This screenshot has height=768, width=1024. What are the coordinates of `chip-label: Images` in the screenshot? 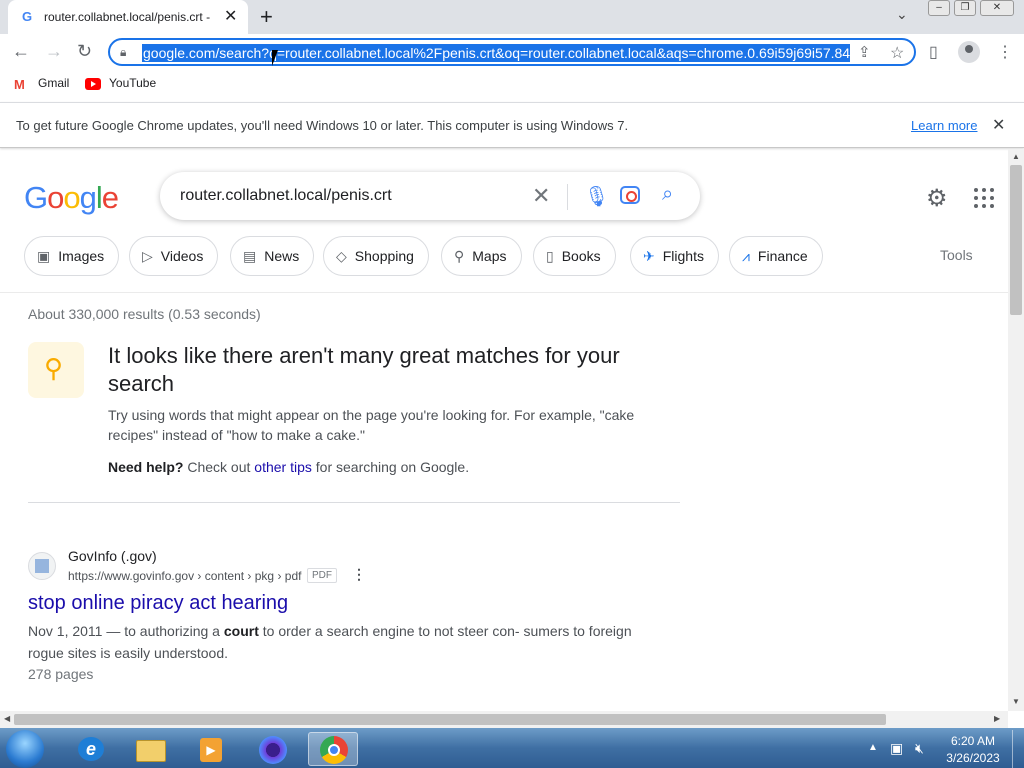 It's located at (81, 256).